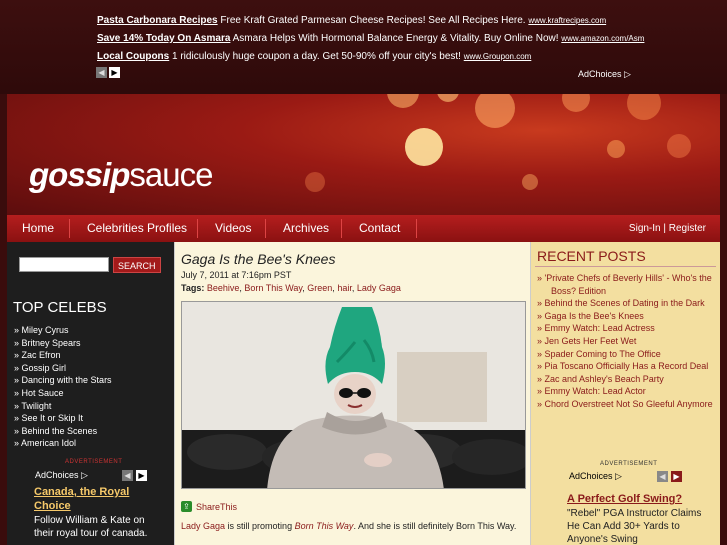 The image size is (727, 545). Describe the element at coordinates (38, 228) in the screenshot. I see `nav-home: Home` at that location.